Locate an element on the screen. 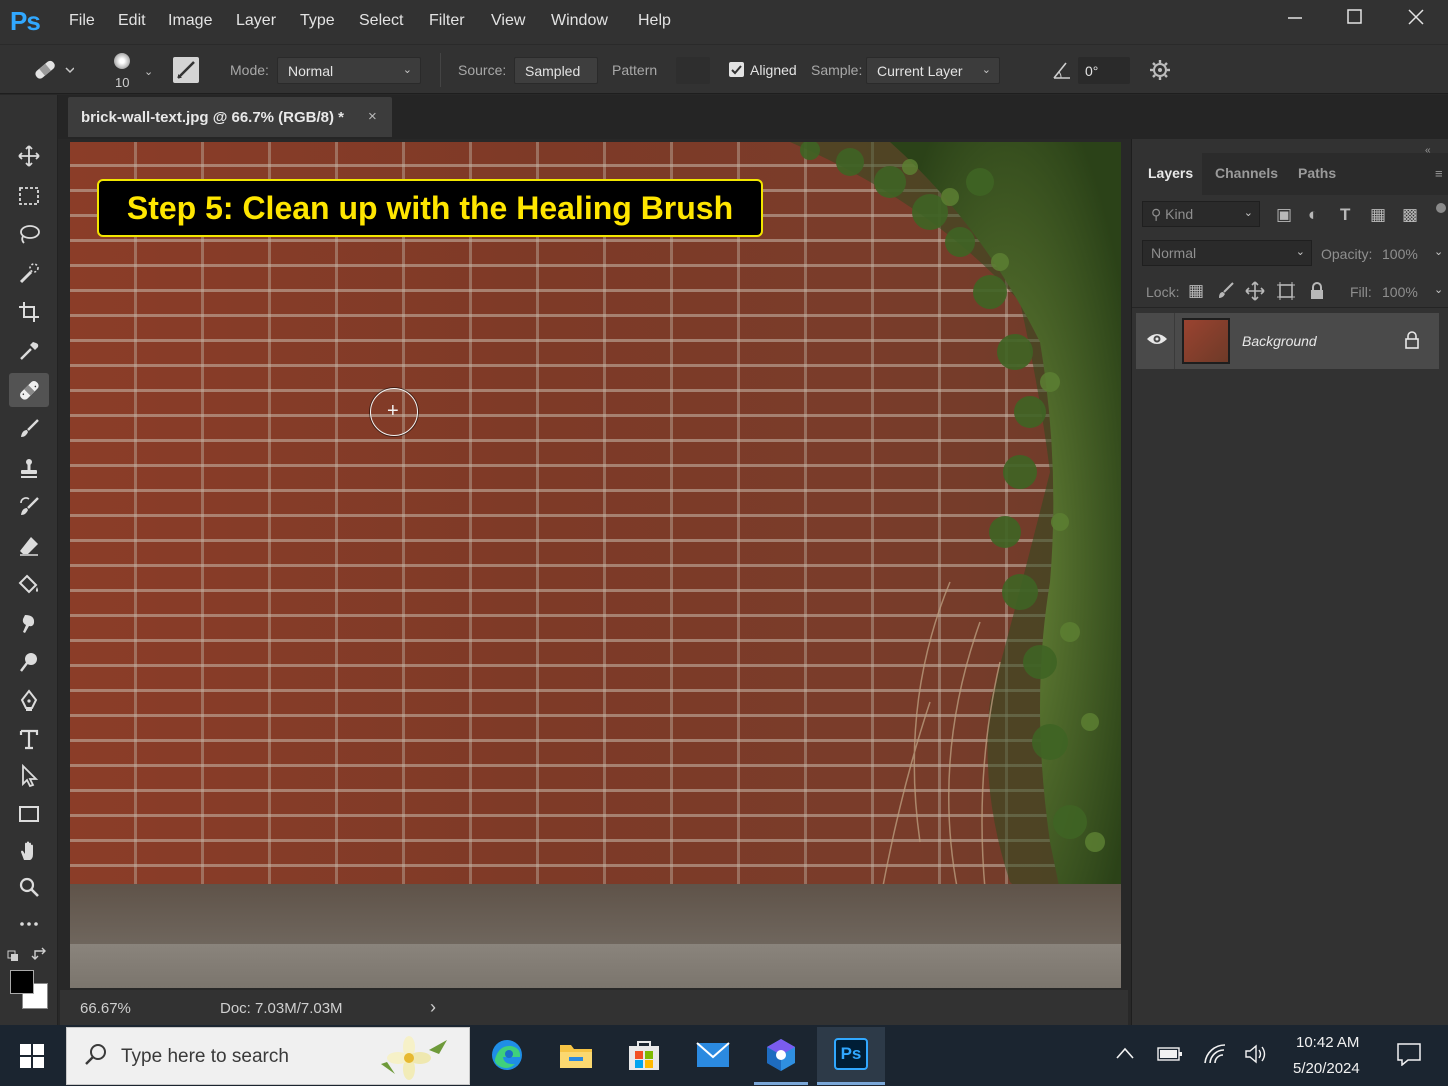 The width and height of the screenshot is (1448, 1086). document-tab: brick-wall-text.jpg @ 66.7% (RGB/8) * × is located at coordinates (230, 117).